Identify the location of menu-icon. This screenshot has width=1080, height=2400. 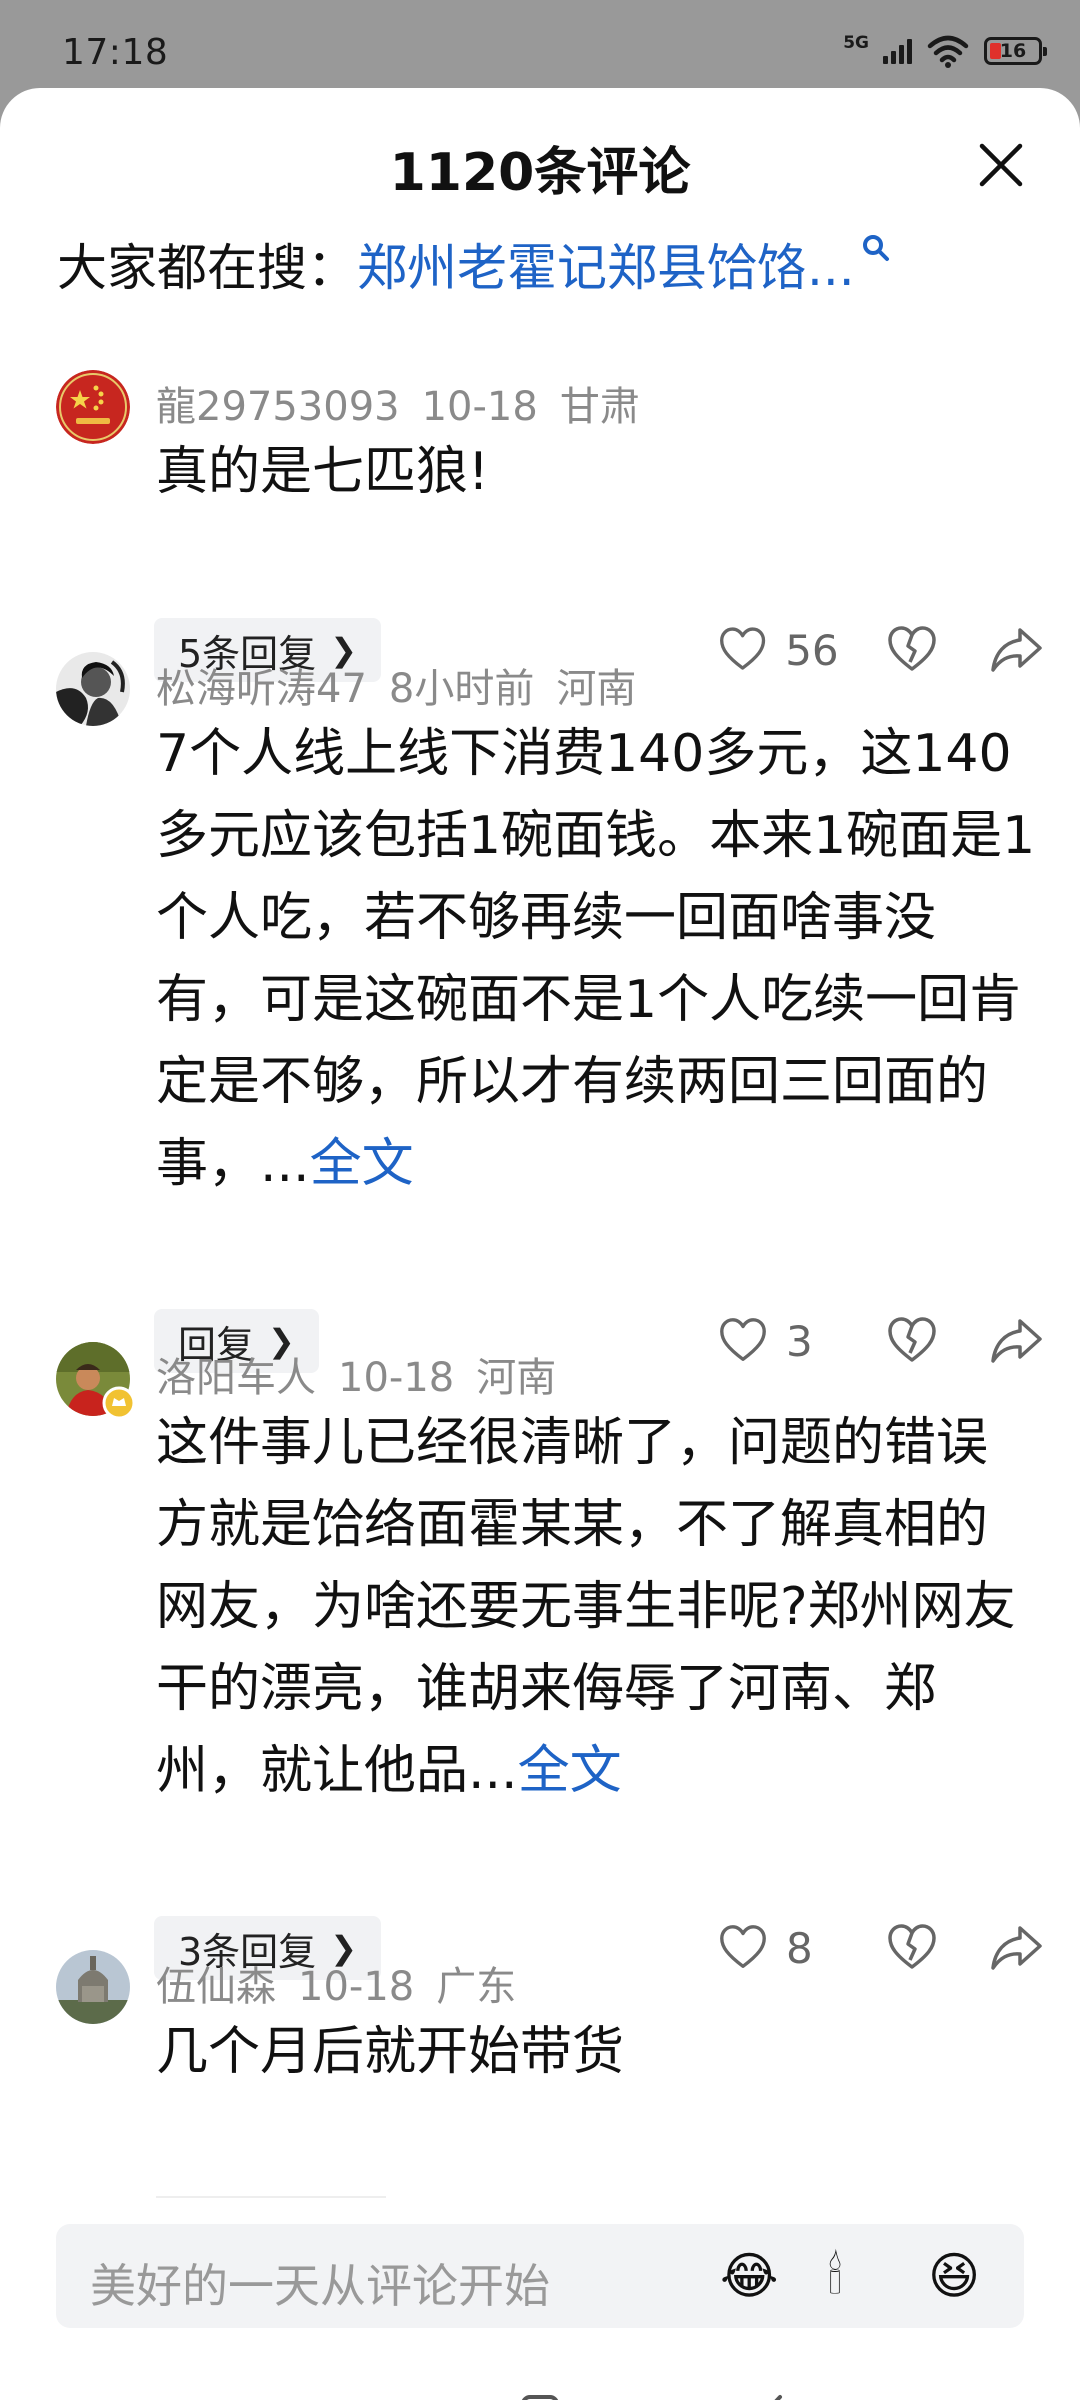
(308, 2392).